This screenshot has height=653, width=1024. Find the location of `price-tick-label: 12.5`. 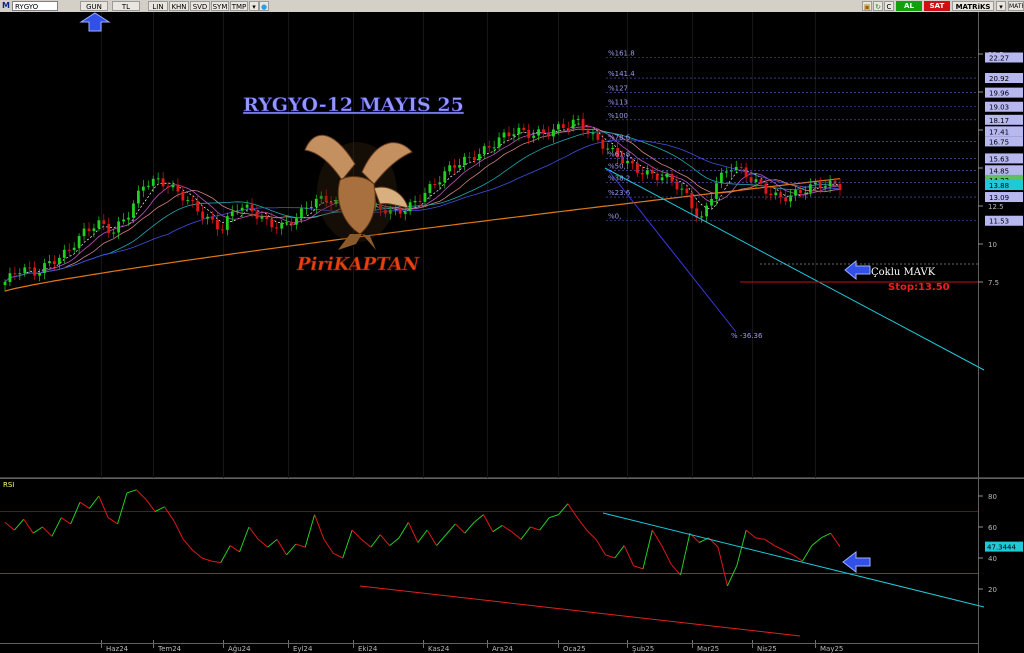

price-tick-label: 12.5 is located at coordinates (996, 207).